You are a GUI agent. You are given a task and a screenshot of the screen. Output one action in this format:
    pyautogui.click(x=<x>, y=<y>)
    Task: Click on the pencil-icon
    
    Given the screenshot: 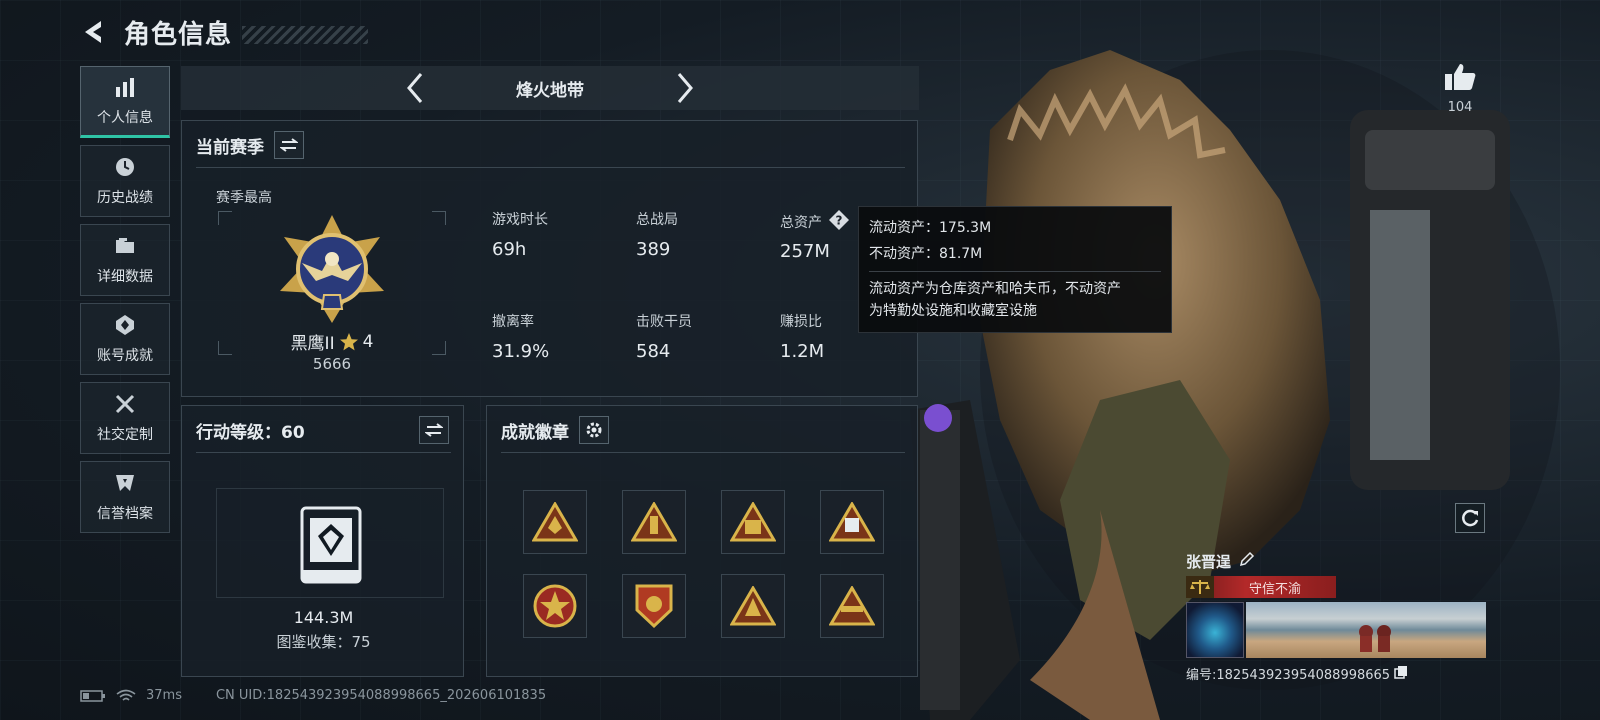 What is the action you would take?
    pyautogui.click(x=1247, y=559)
    